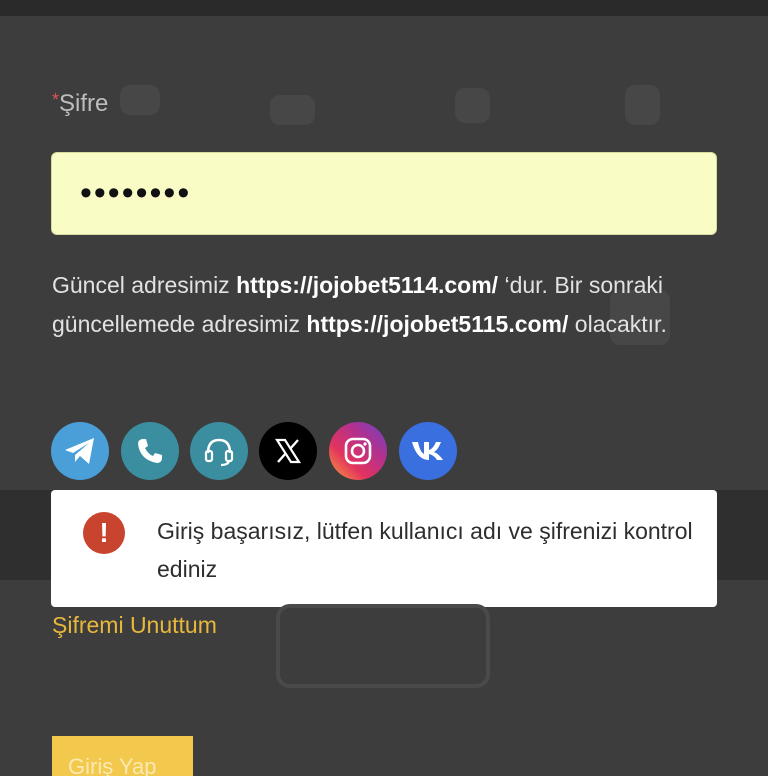 This screenshot has height=776, width=768. I want to click on top-bar, so click(384, 8).